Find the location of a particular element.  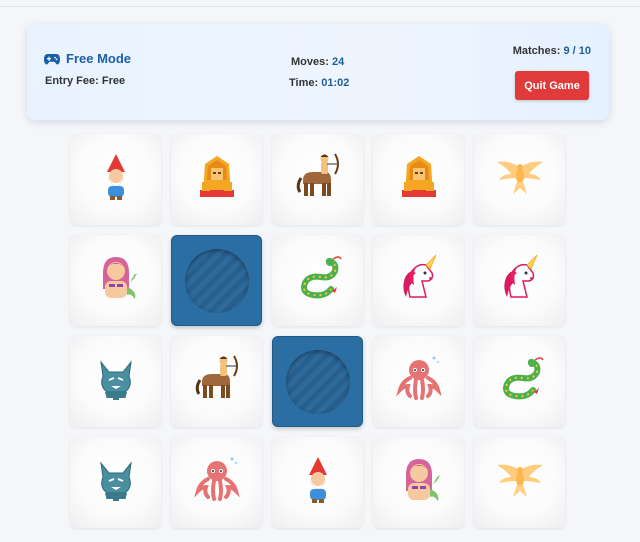

matches-counter: Matches: 9 / 10 is located at coordinates (552, 51).